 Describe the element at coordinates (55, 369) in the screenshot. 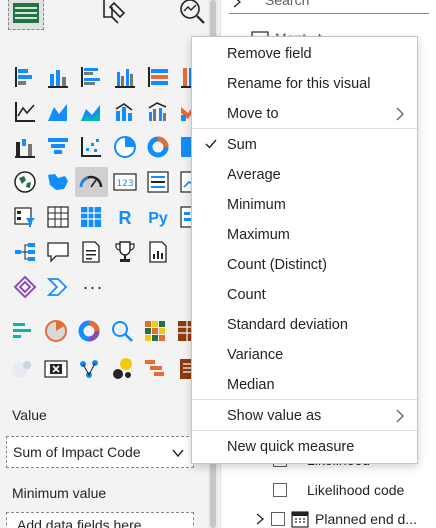

I see `custom-close-visual-icon` at that location.